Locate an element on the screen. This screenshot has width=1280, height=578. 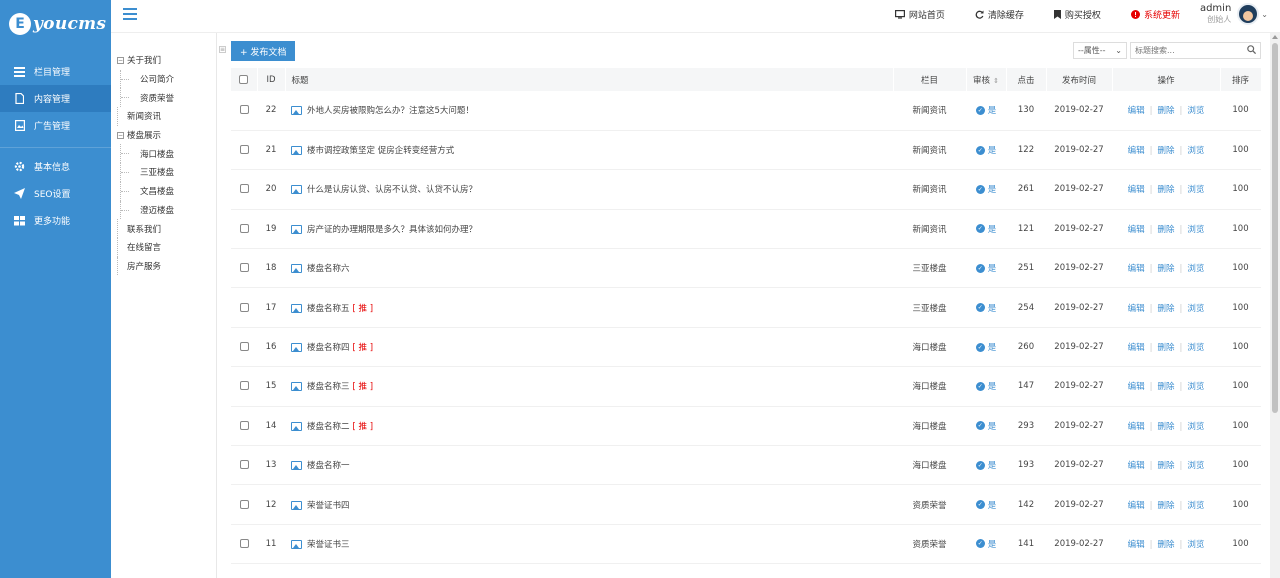
link-buy-license: 购买授权 is located at coordinates (1077, 14).